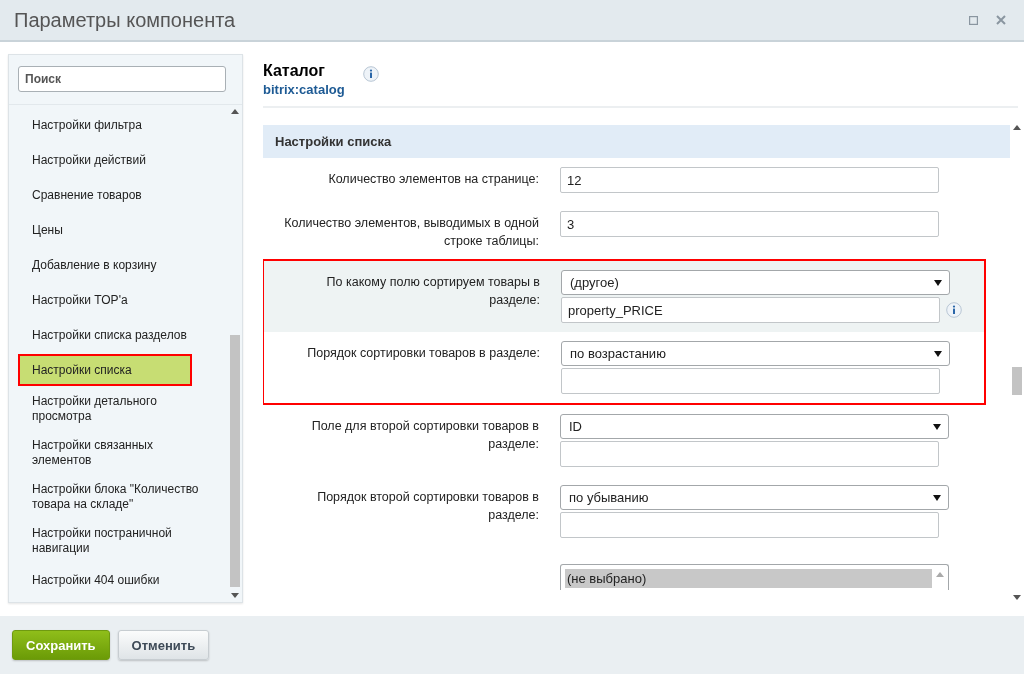 Image resolution: width=1024 pixels, height=674 pixels. Describe the element at coordinates (118, 125) in the screenshot. I see `sidebar-item: Настройки фильтра` at that location.